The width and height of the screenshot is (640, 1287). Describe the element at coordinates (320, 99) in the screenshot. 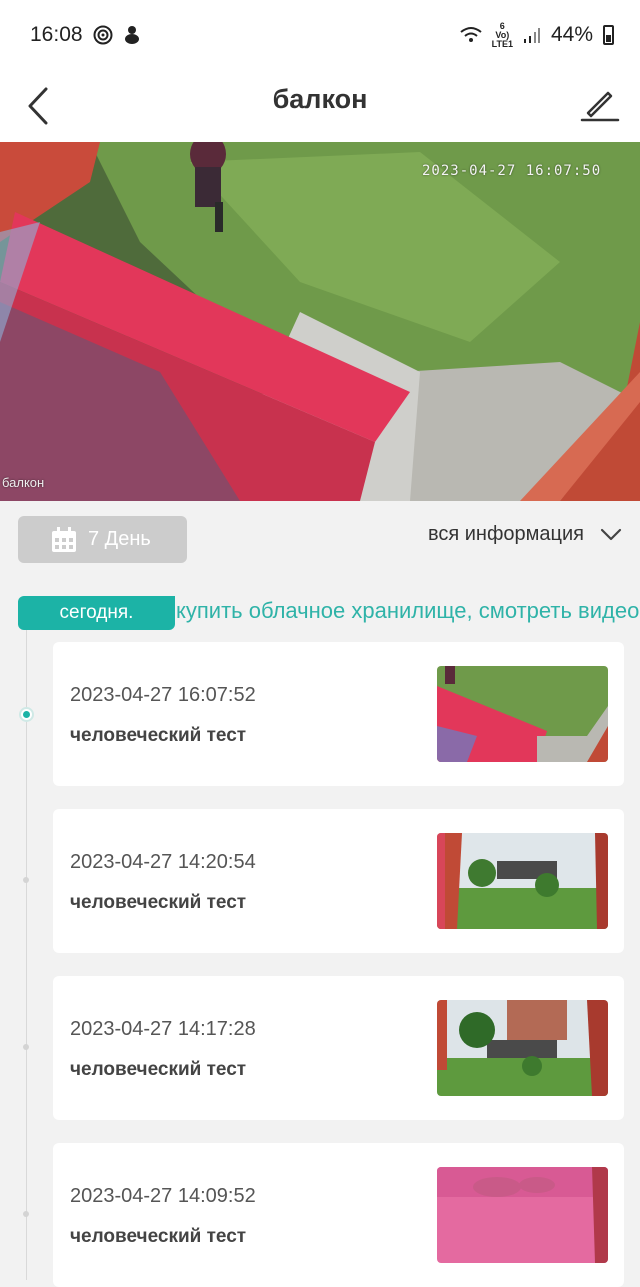

I see `page-title: балкон` at that location.